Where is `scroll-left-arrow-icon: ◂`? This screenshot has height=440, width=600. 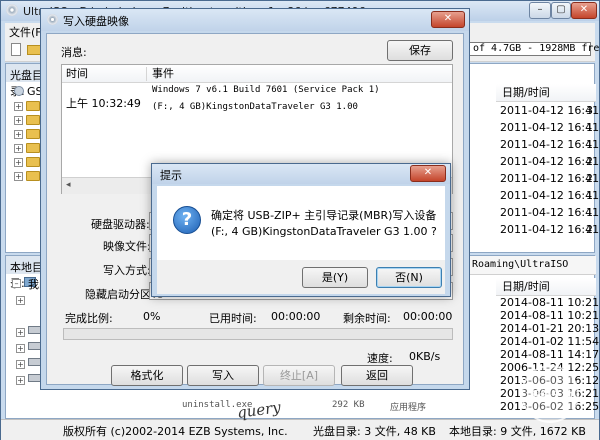 scroll-left-arrow-icon: ◂ is located at coordinates (68, 185).